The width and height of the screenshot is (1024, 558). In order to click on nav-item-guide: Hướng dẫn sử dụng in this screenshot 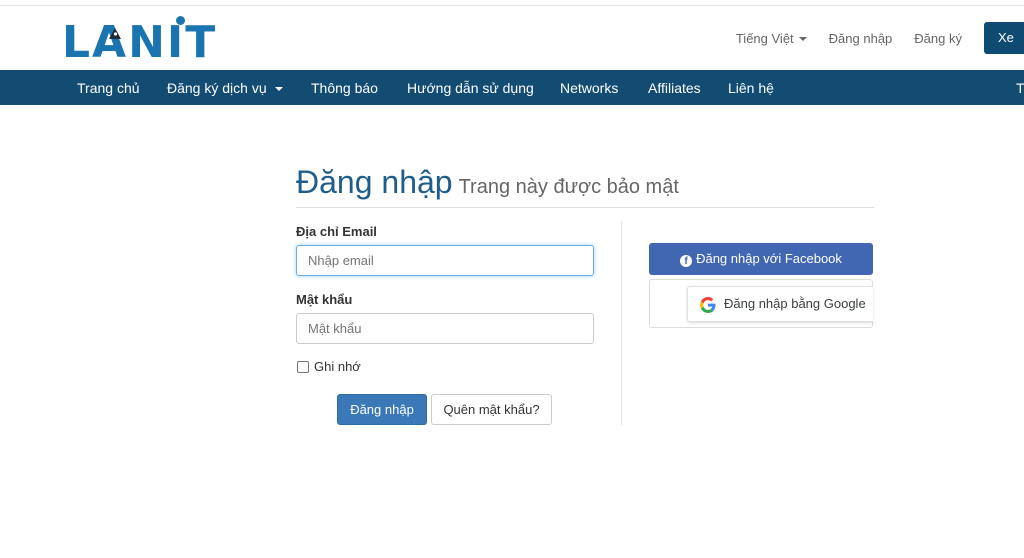, I will do `click(470, 88)`.